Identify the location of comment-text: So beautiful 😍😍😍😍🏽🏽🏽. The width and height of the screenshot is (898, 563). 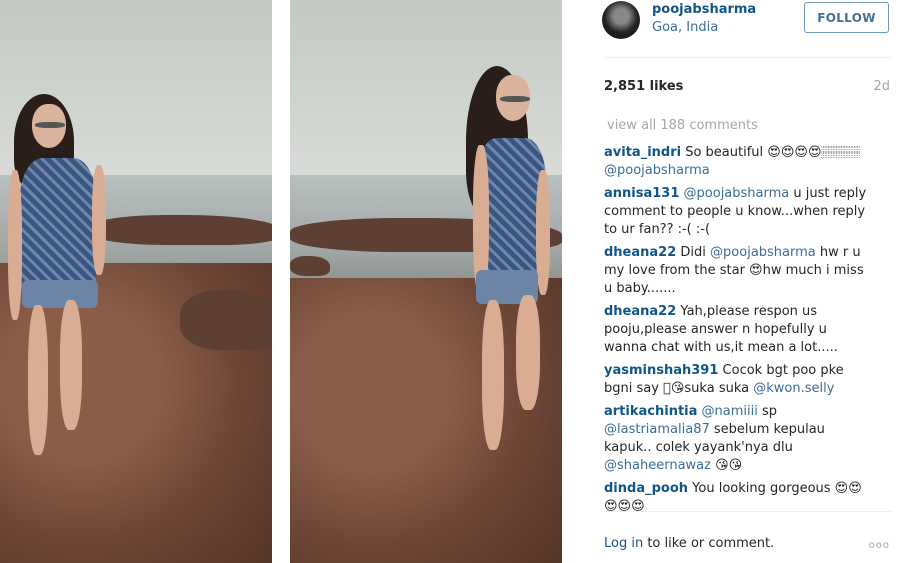
(773, 152).